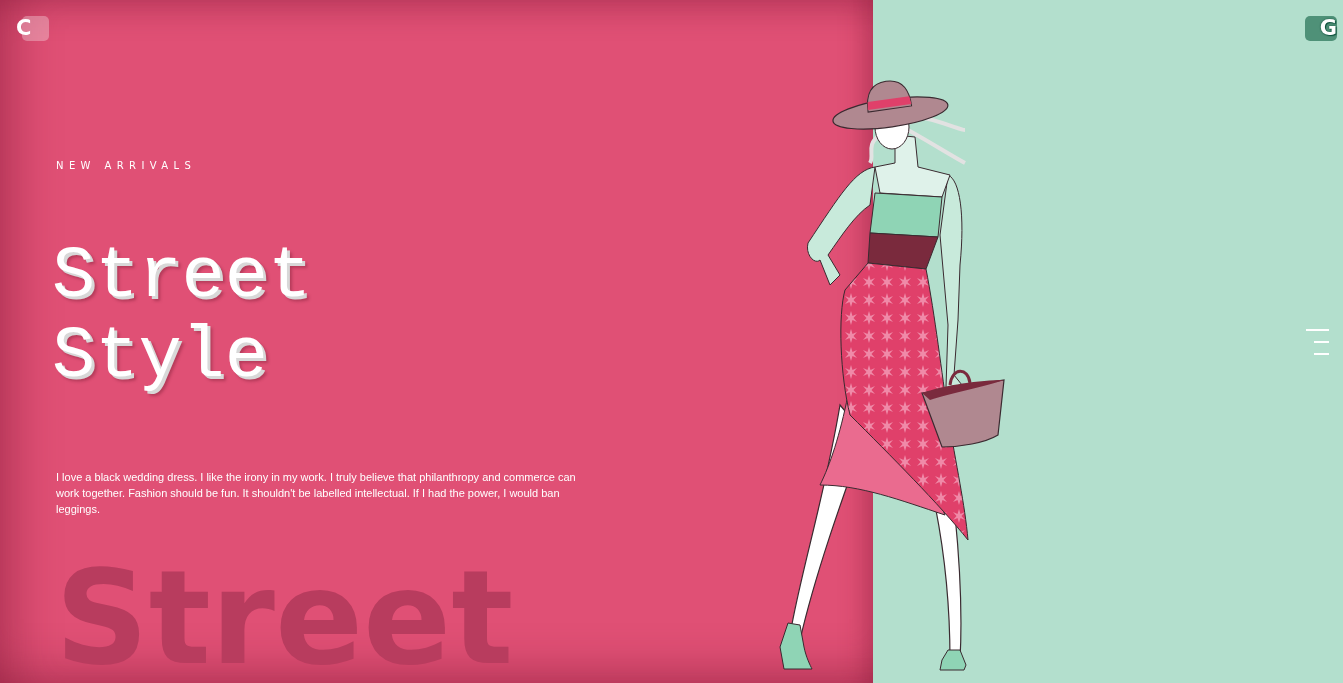 This screenshot has height=683, width=1343. Describe the element at coordinates (182, 317) in the screenshot. I see `hero-heading: Street Style` at that location.